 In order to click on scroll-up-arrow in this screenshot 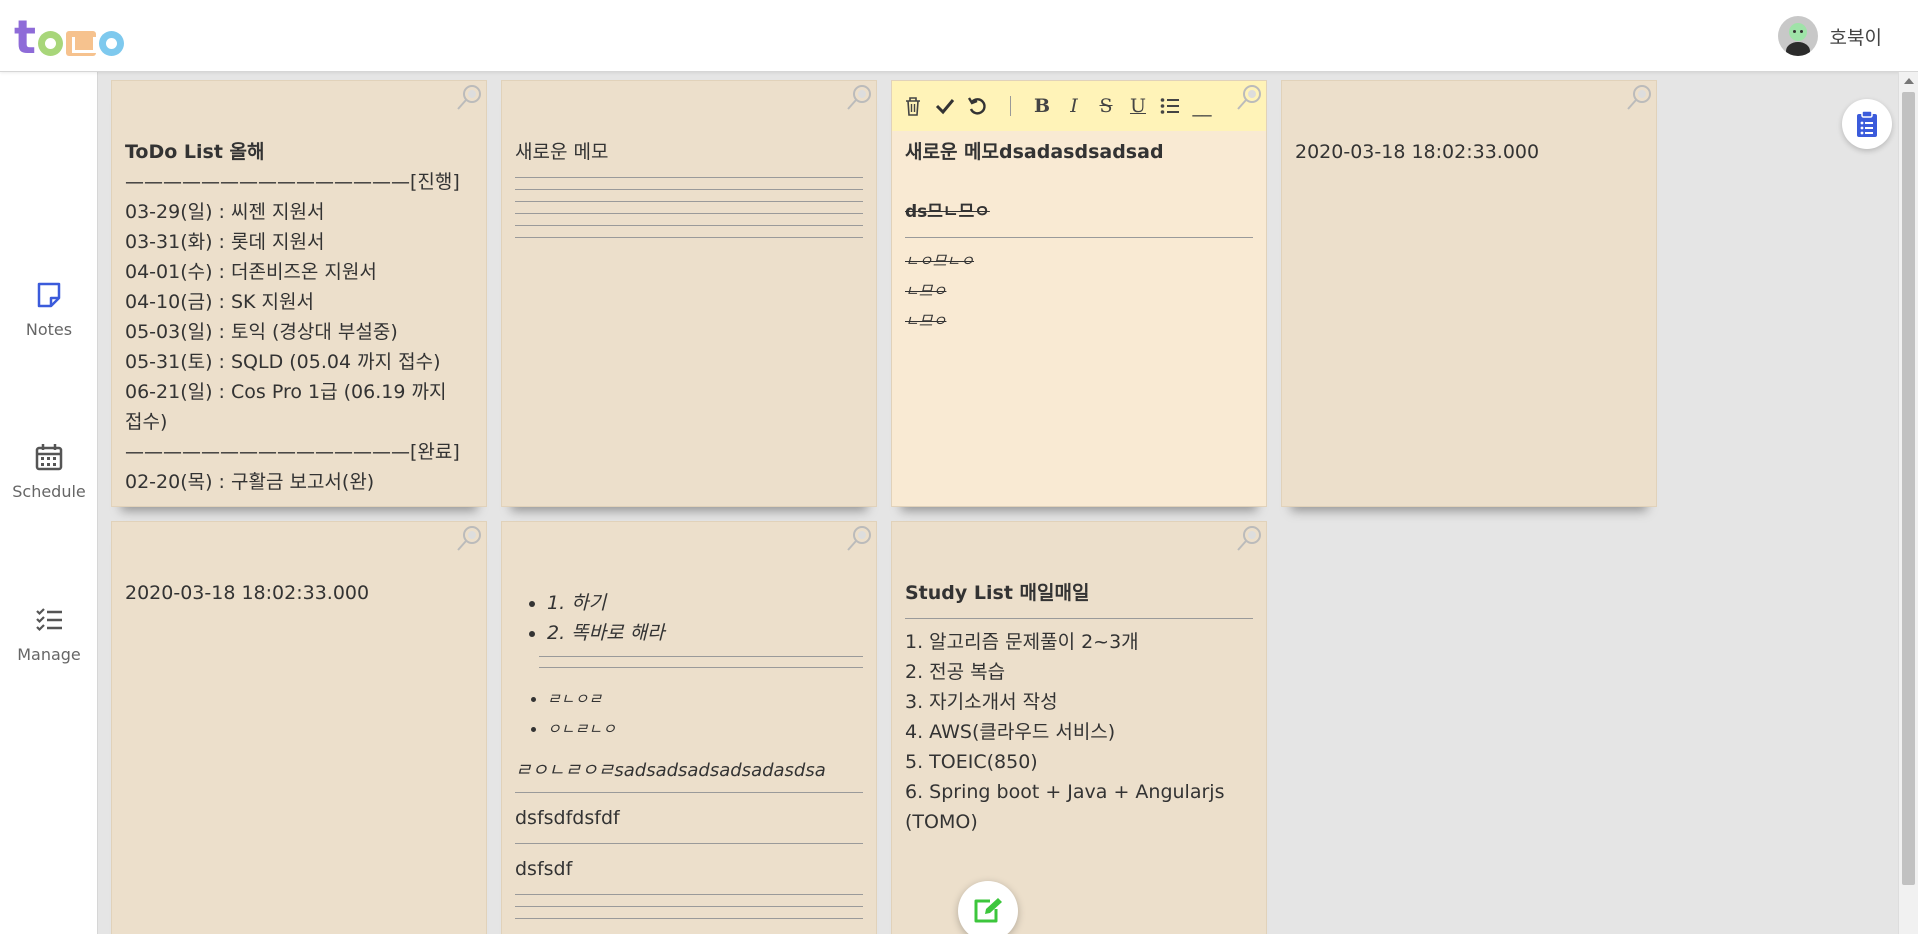, I will do `click(1909, 81)`.